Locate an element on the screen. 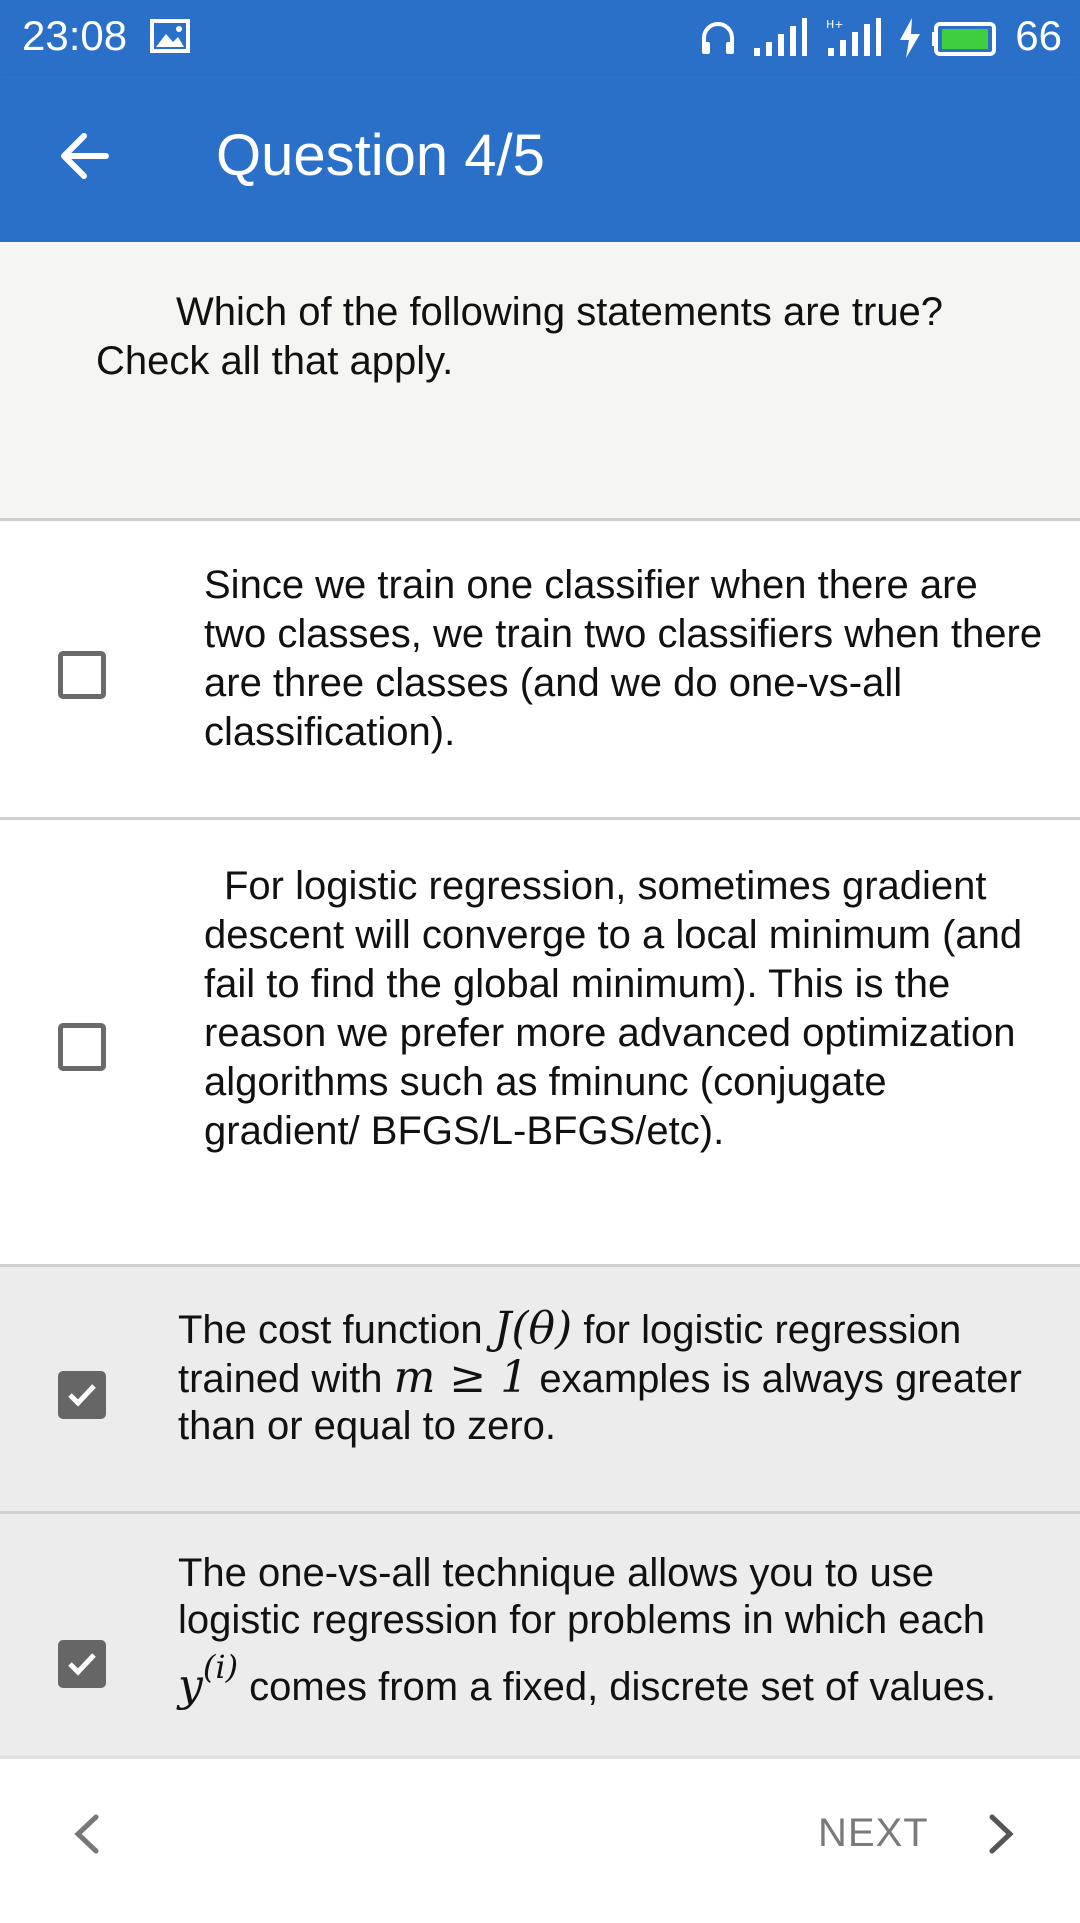  next-button: NEXT is located at coordinates (873, 1833).